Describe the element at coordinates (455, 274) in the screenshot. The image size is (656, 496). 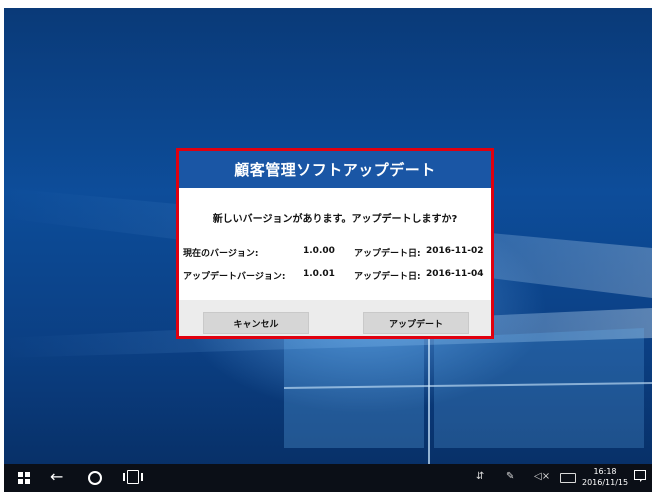
I see `update-date-value: 2016-11-04` at that location.